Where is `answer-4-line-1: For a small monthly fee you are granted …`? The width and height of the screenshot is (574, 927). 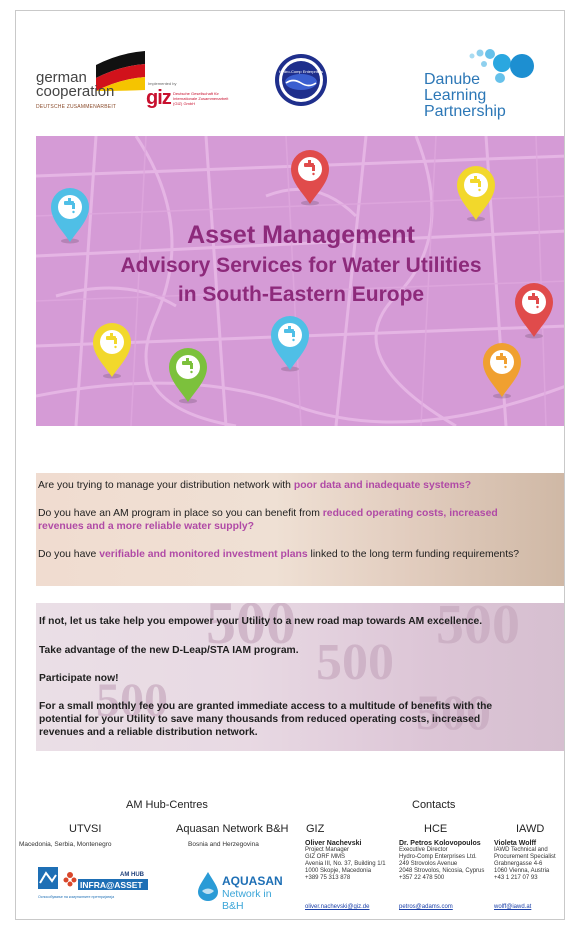
answer-4-line-1: For a small monthly fee you are granted … is located at coordinates (266, 706).